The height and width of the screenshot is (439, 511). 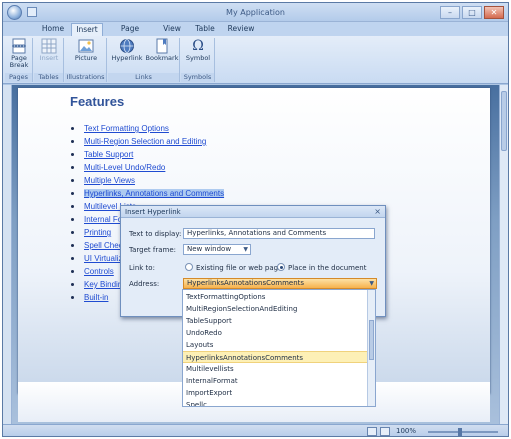 I want to click on list-item: Multi-Region Selection and Editing, so click(x=147, y=141).